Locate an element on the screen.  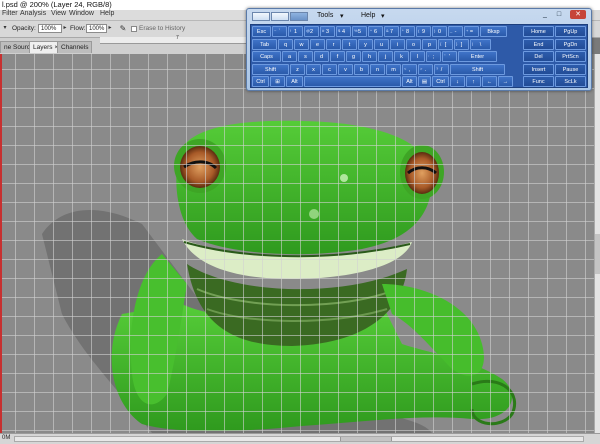
osk-key: u is located at coordinates (381, 44).